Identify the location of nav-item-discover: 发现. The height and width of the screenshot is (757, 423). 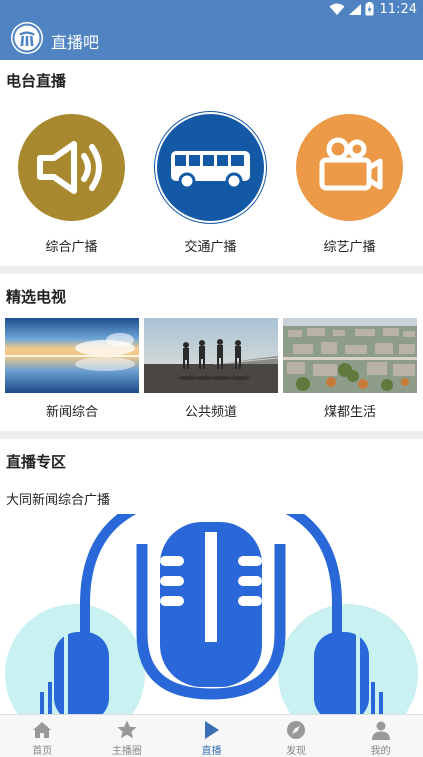
(296, 736).